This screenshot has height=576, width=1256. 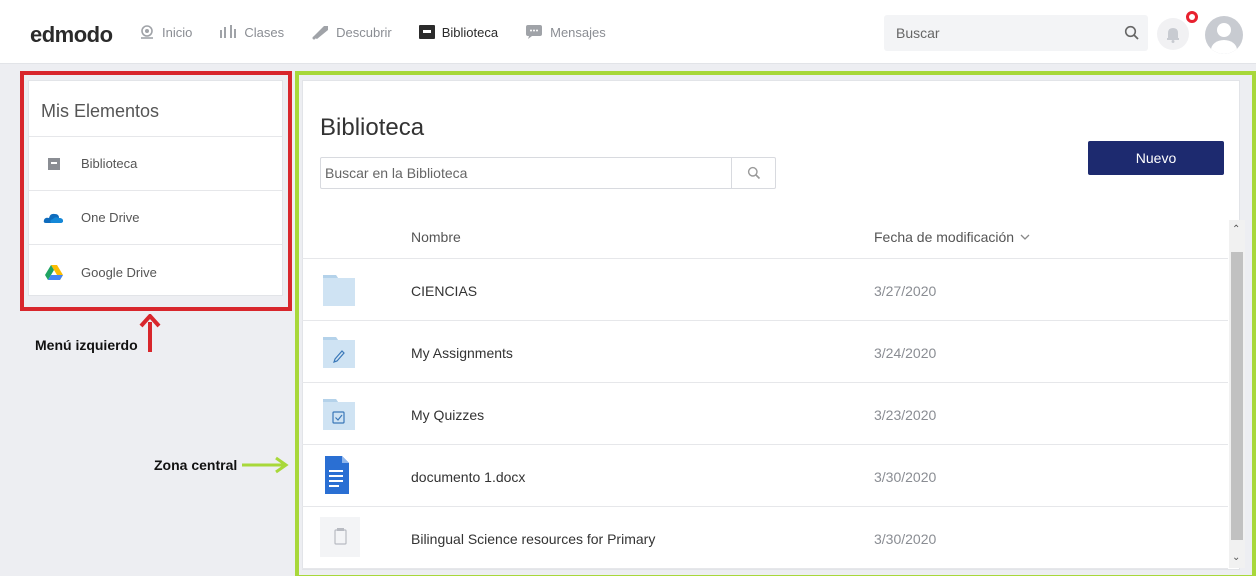 I want to click on library-icon, so click(x=426, y=32).